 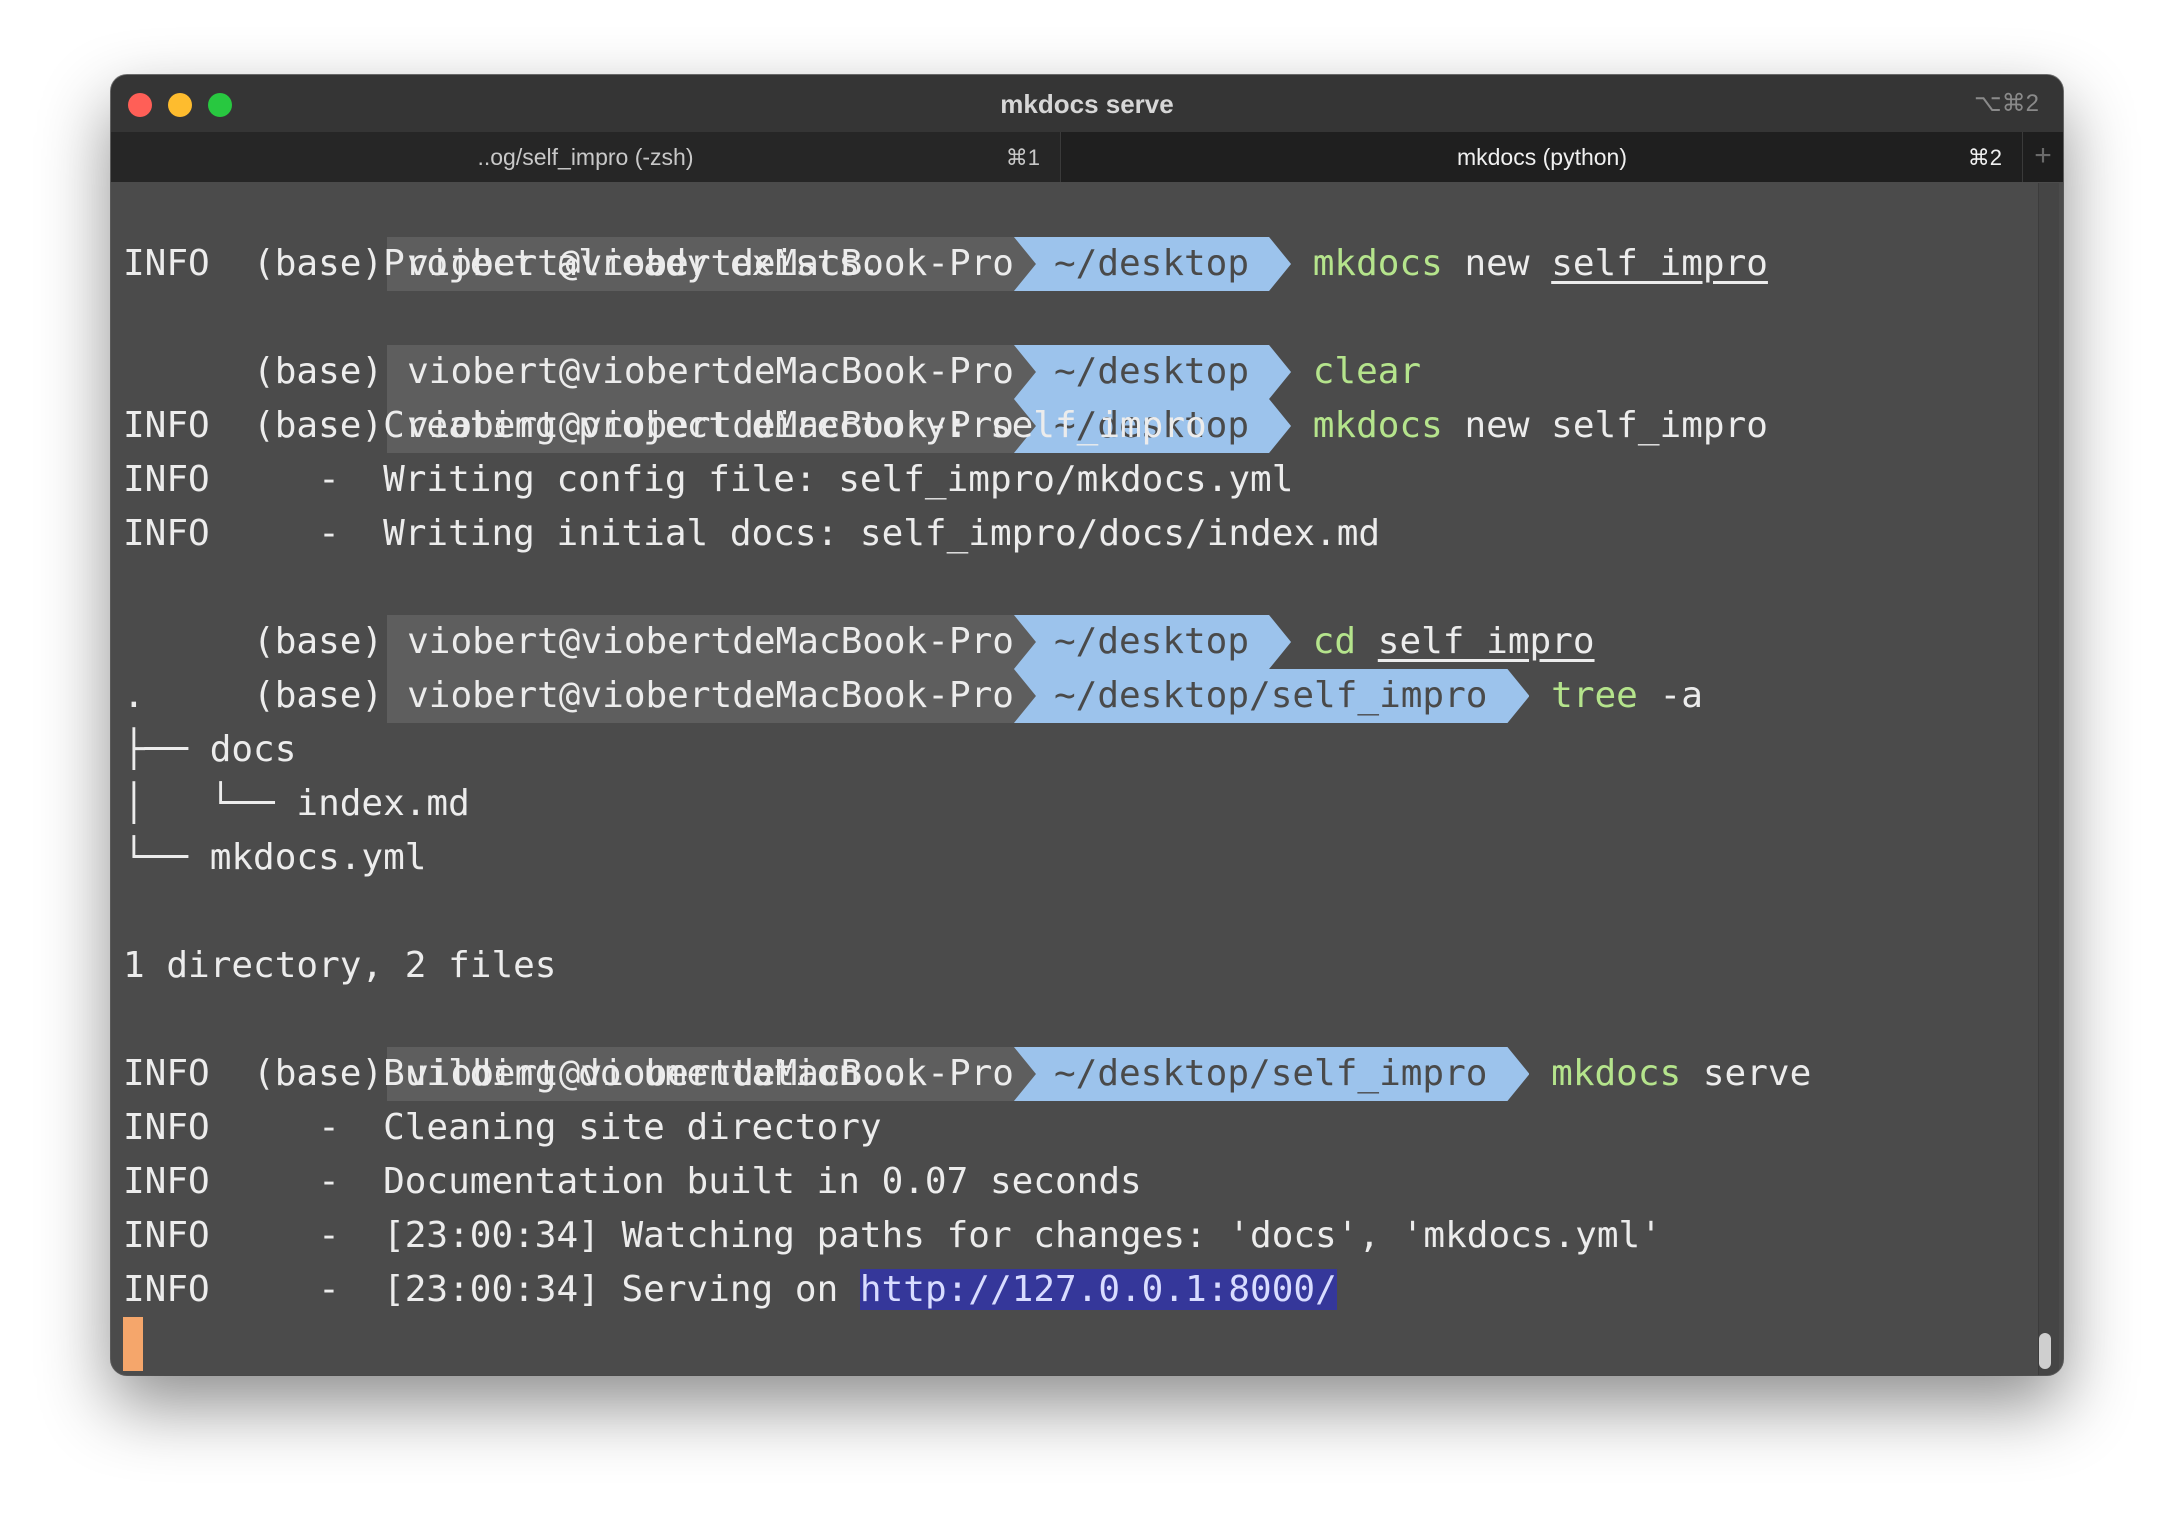 I want to click on output-line: INFO - Cleaning site directory, so click(x=502, y=1127).